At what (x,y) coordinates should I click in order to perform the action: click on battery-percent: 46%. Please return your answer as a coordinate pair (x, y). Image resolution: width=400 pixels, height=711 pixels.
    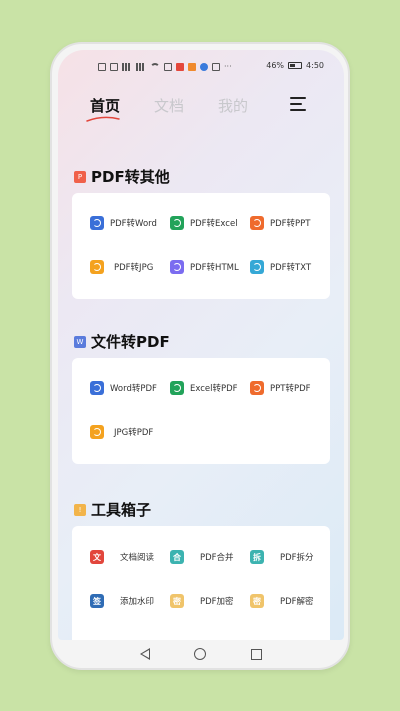
    Looking at the image, I should click on (275, 65).